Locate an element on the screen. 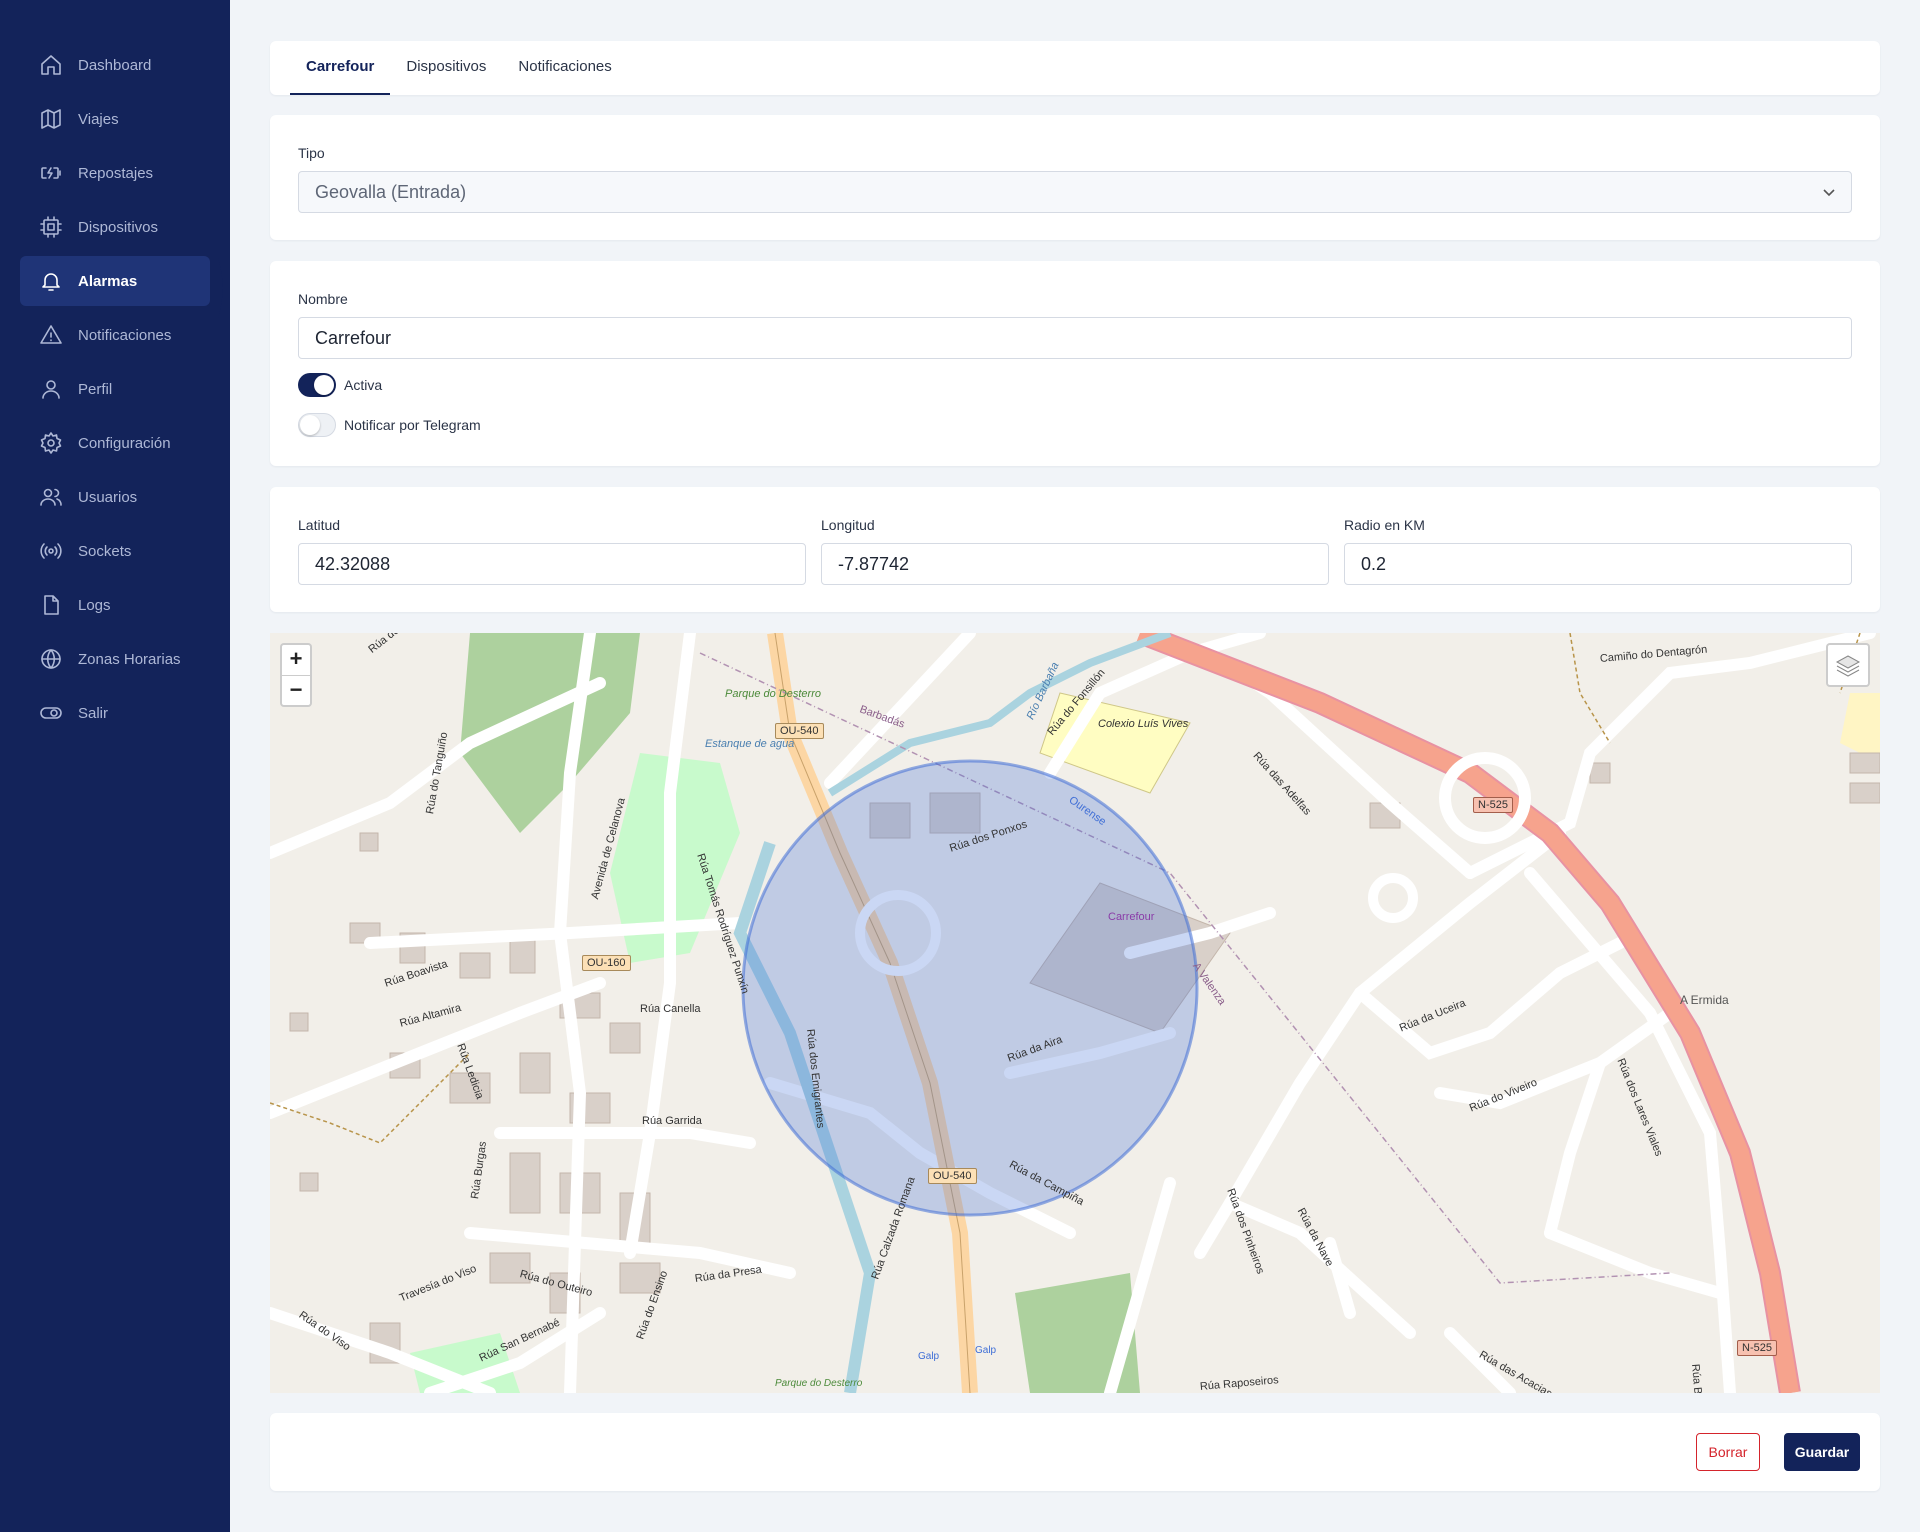 Image resolution: width=1920 pixels, height=1532 pixels. delete-button: Borrar is located at coordinates (1728, 1452).